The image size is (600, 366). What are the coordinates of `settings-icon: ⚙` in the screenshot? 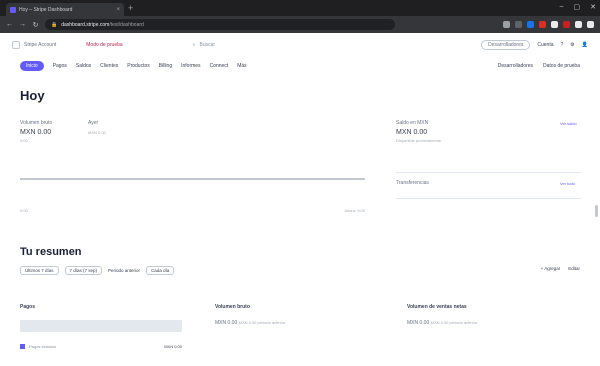 It's located at (572, 45).